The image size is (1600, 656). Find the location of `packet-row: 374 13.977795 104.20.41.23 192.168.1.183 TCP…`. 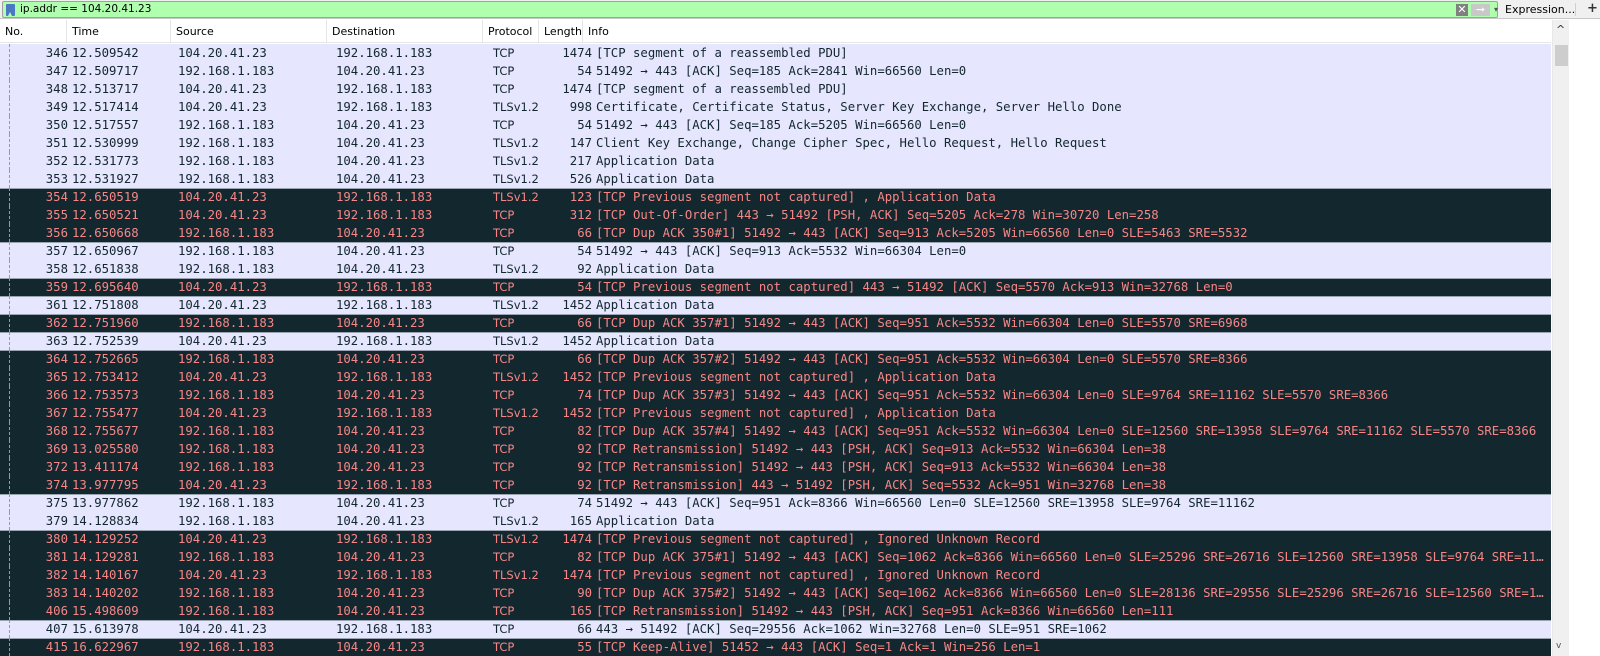

packet-row: 374 13.977795 104.20.41.23 192.168.1.183 TCP… is located at coordinates (775, 485).